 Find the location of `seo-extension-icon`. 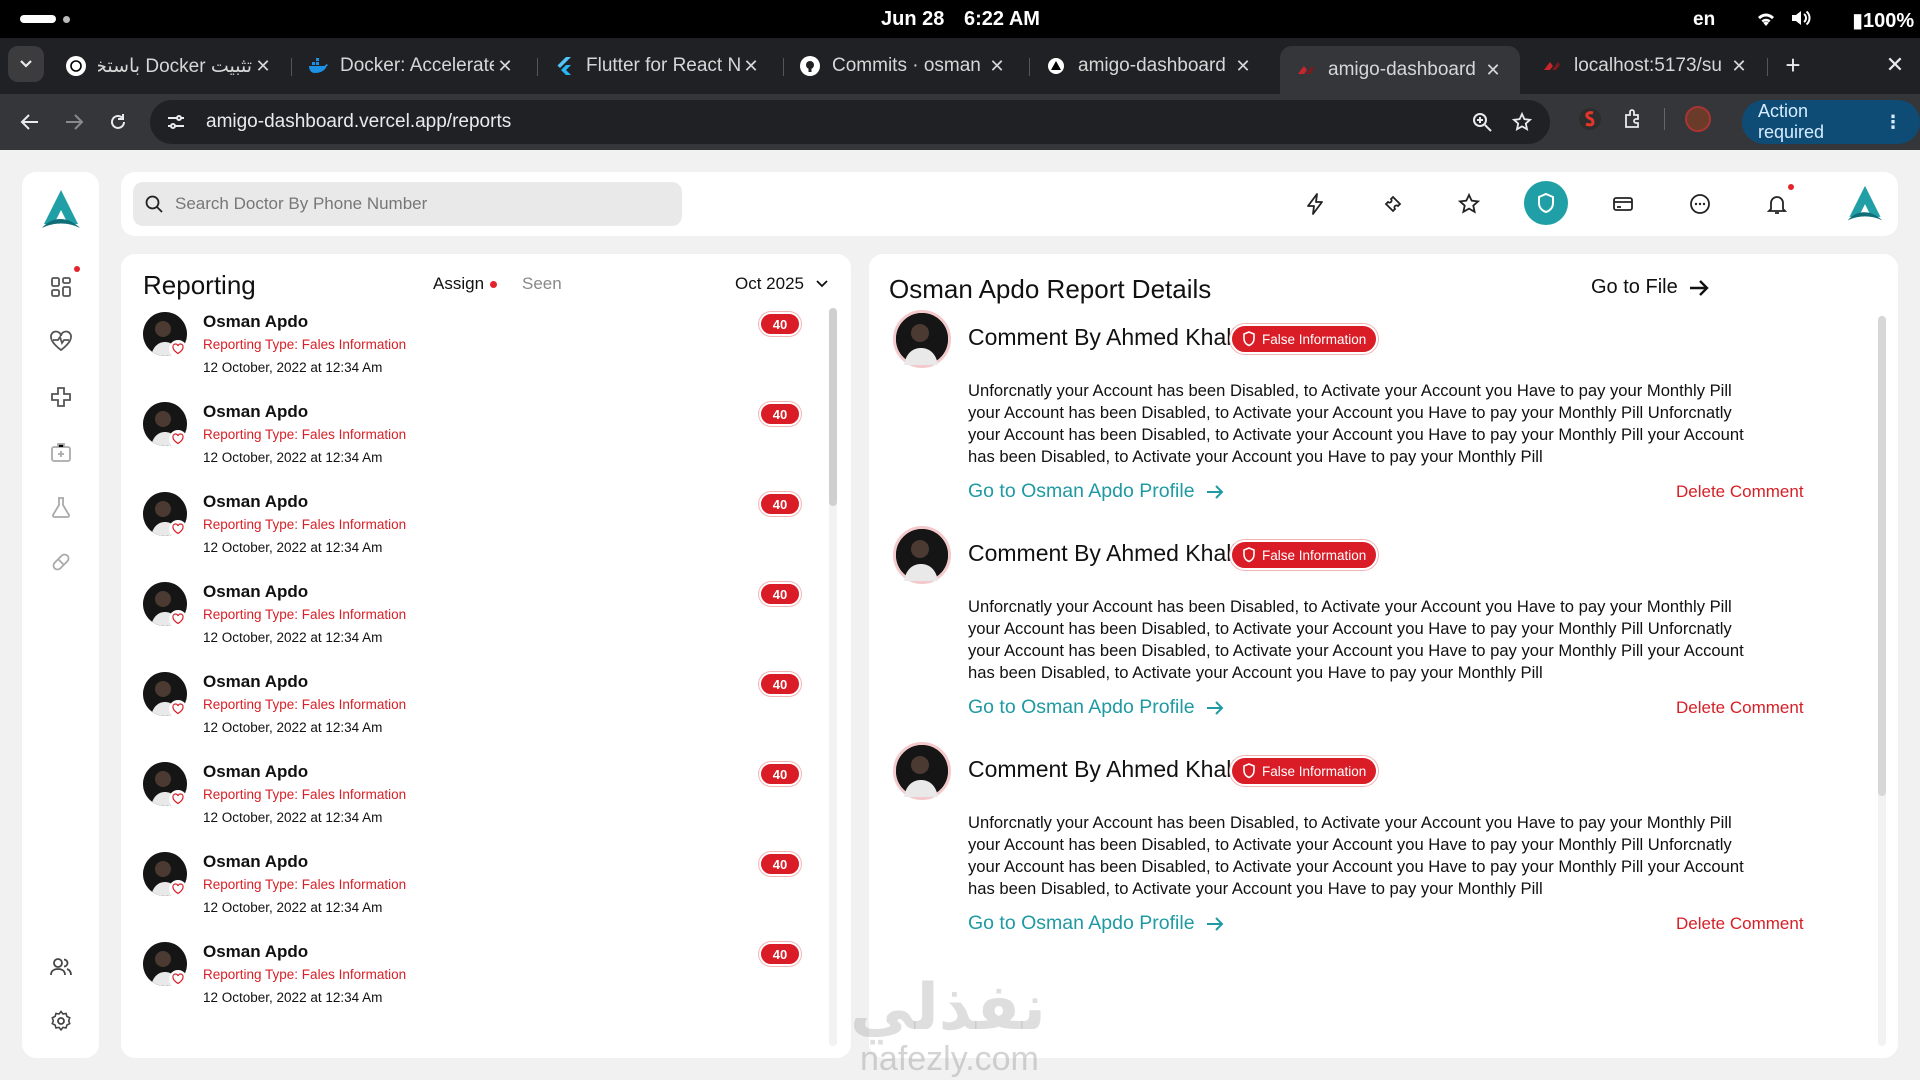

seo-extension-icon is located at coordinates (1590, 119).